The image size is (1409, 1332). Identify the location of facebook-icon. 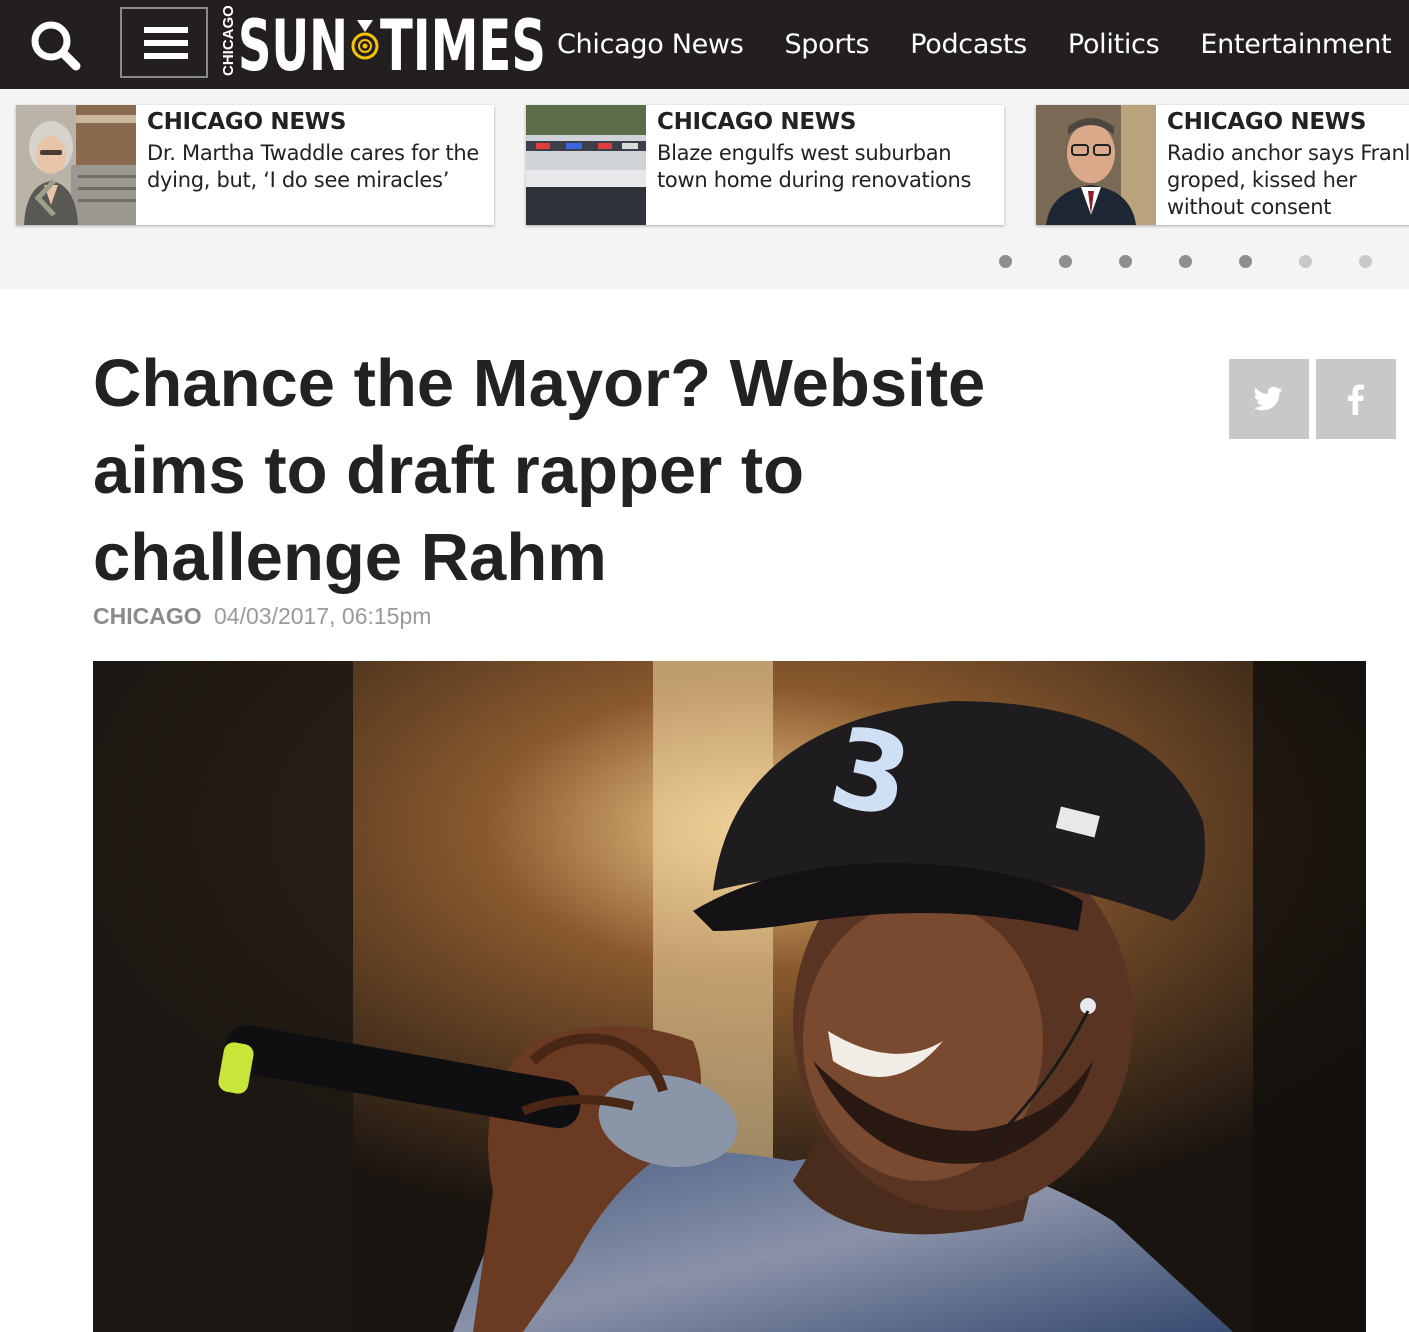
(1356, 399).